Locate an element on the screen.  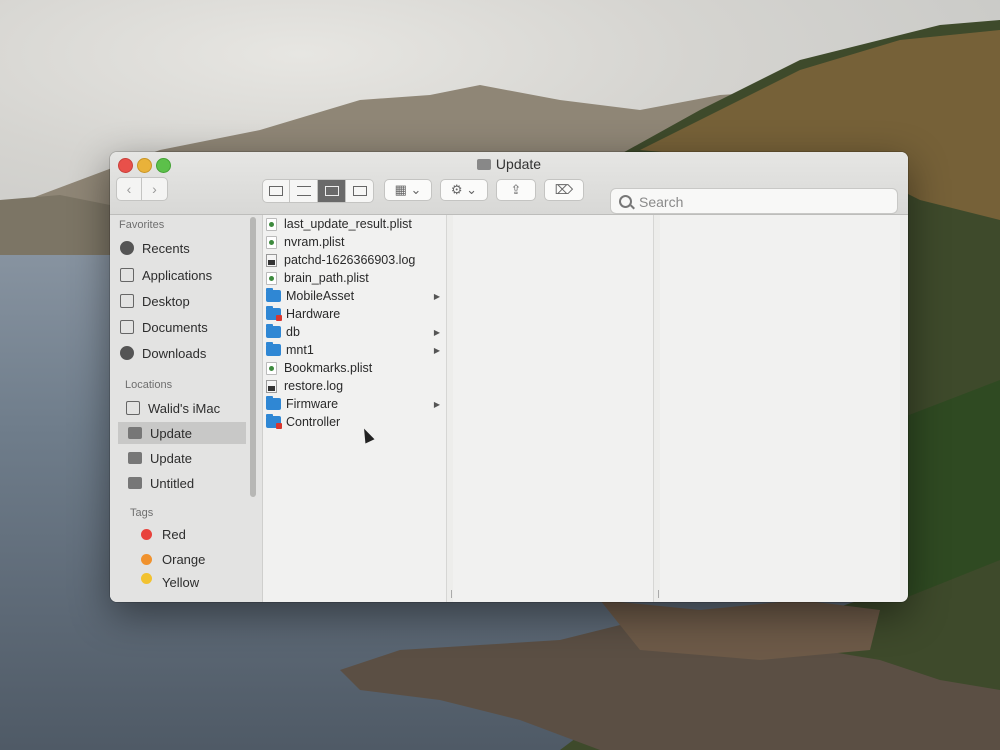
search-icon is located at coordinates (625, 201).